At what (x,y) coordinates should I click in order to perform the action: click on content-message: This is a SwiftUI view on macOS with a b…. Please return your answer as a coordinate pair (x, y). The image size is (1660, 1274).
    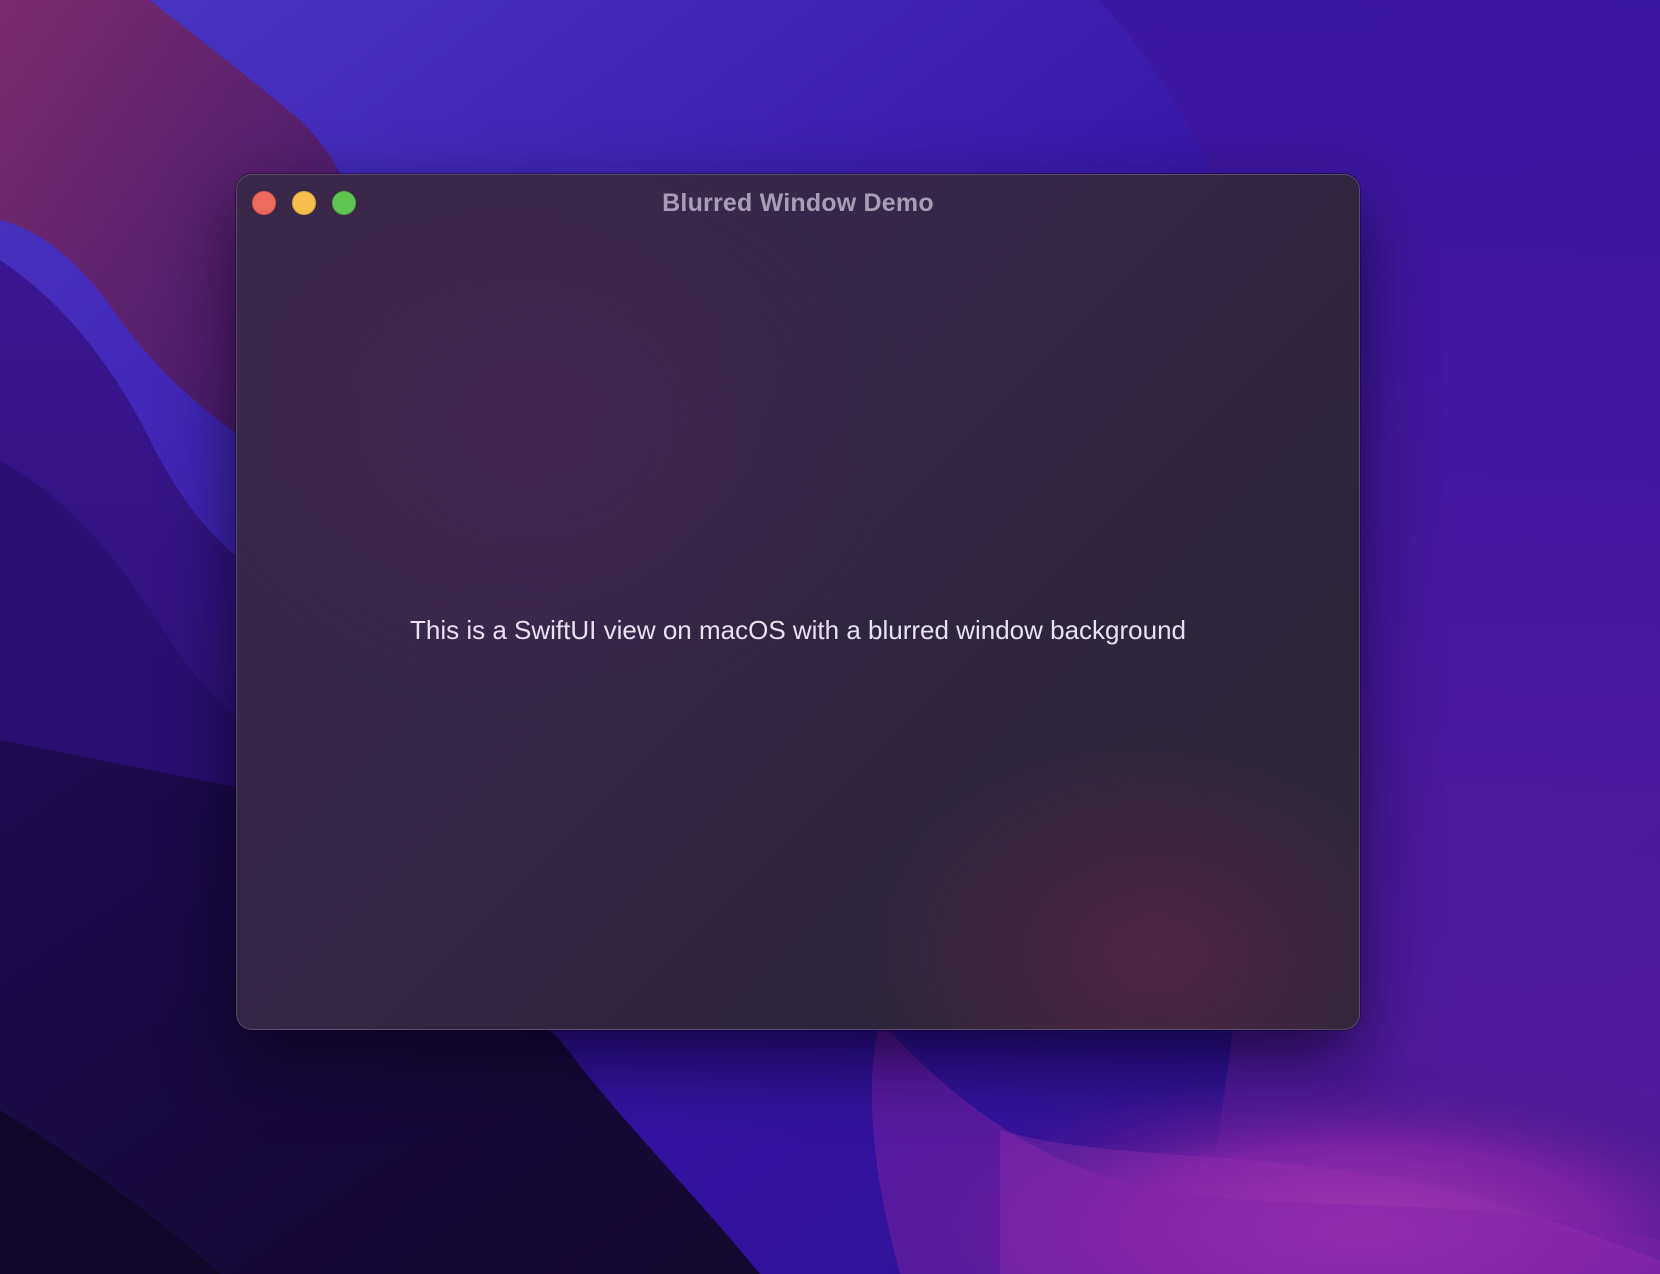
    Looking at the image, I should click on (798, 630).